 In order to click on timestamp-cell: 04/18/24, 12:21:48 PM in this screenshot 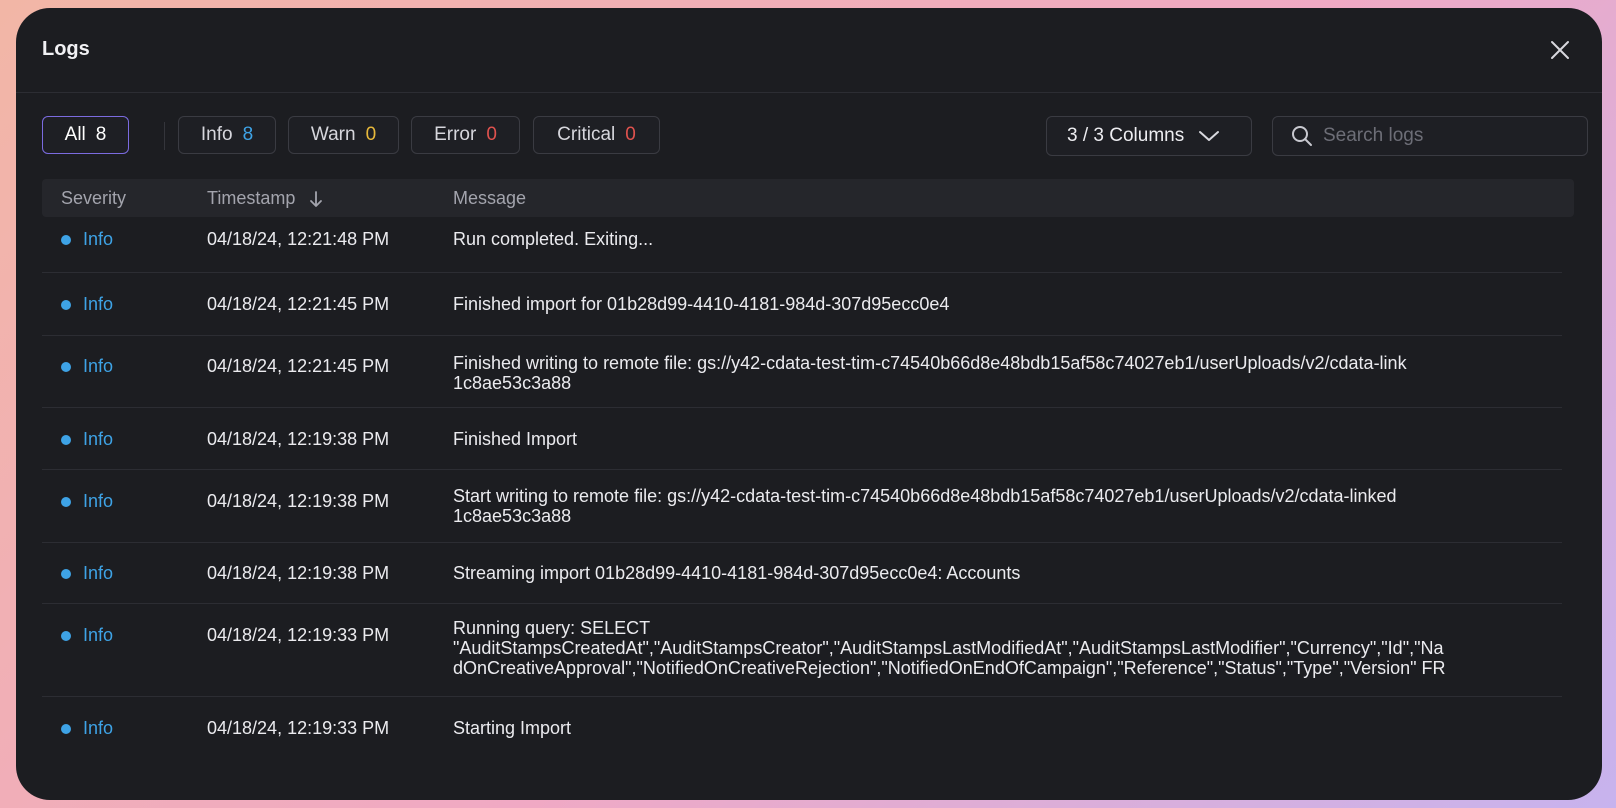, I will do `click(298, 239)`.